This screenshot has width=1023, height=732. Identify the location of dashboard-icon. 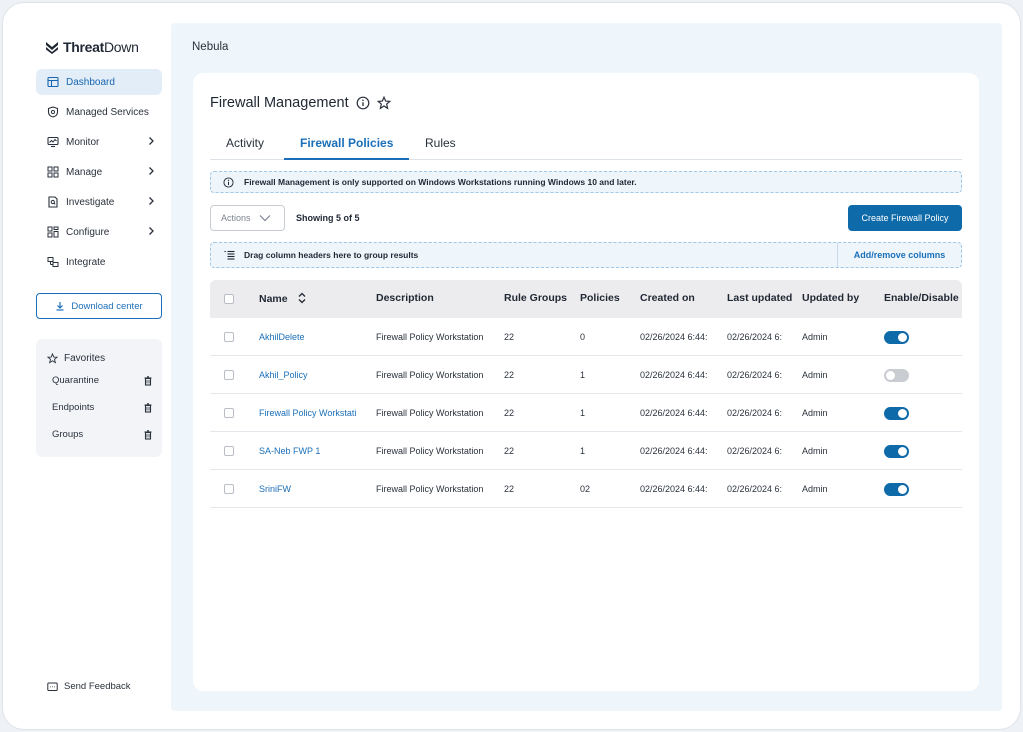
(53, 82).